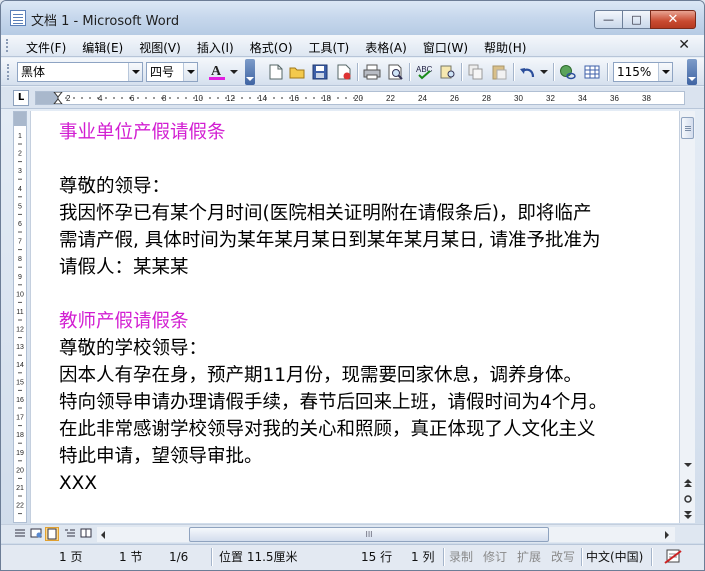 Image resolution: width=705 pixels, height=571 pixels. Describe the element at coordinates (80, 72) in the screenshot. I see `font-name-combo: 黑体` at that location.